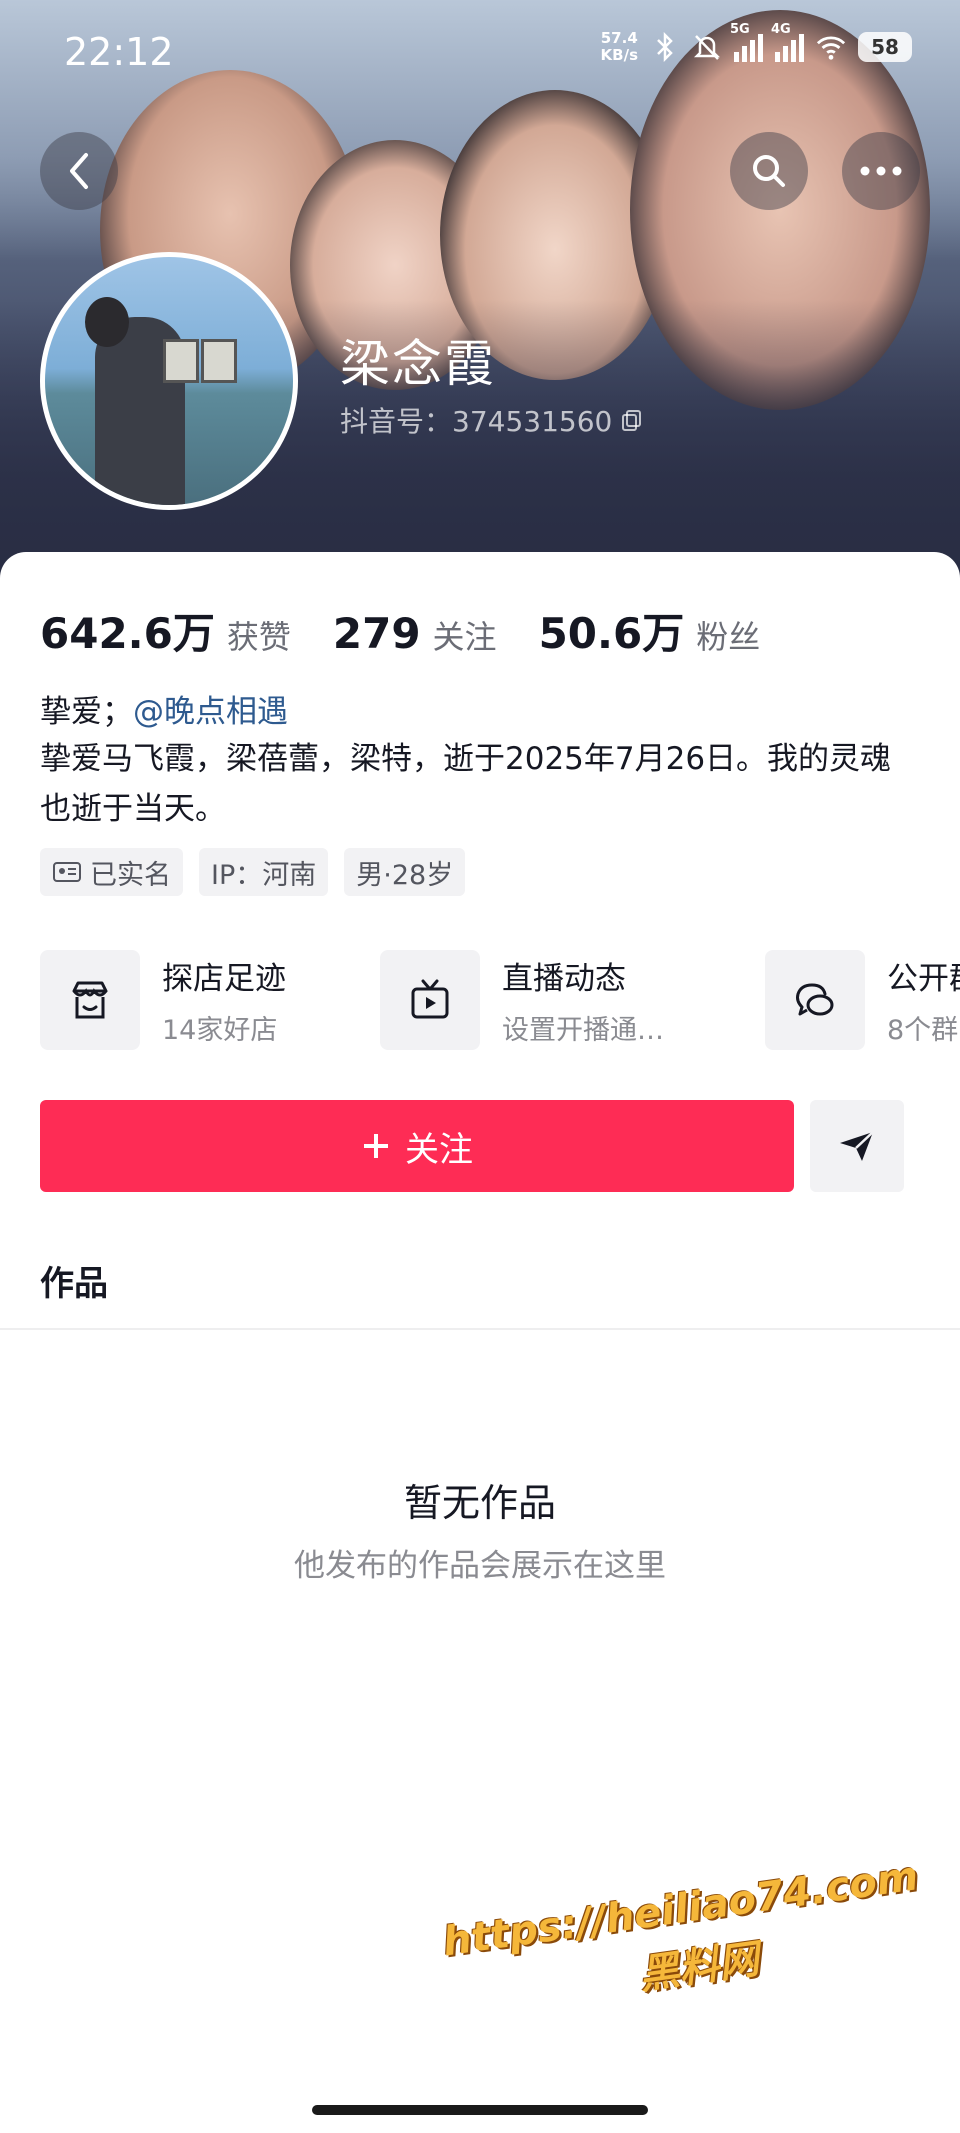 This screenshot has height=2133, width=960. What do you see at coordinates (130, 875) in the screenshot?
I see `verified-label: 已实名` at bounding box center [130, 875].